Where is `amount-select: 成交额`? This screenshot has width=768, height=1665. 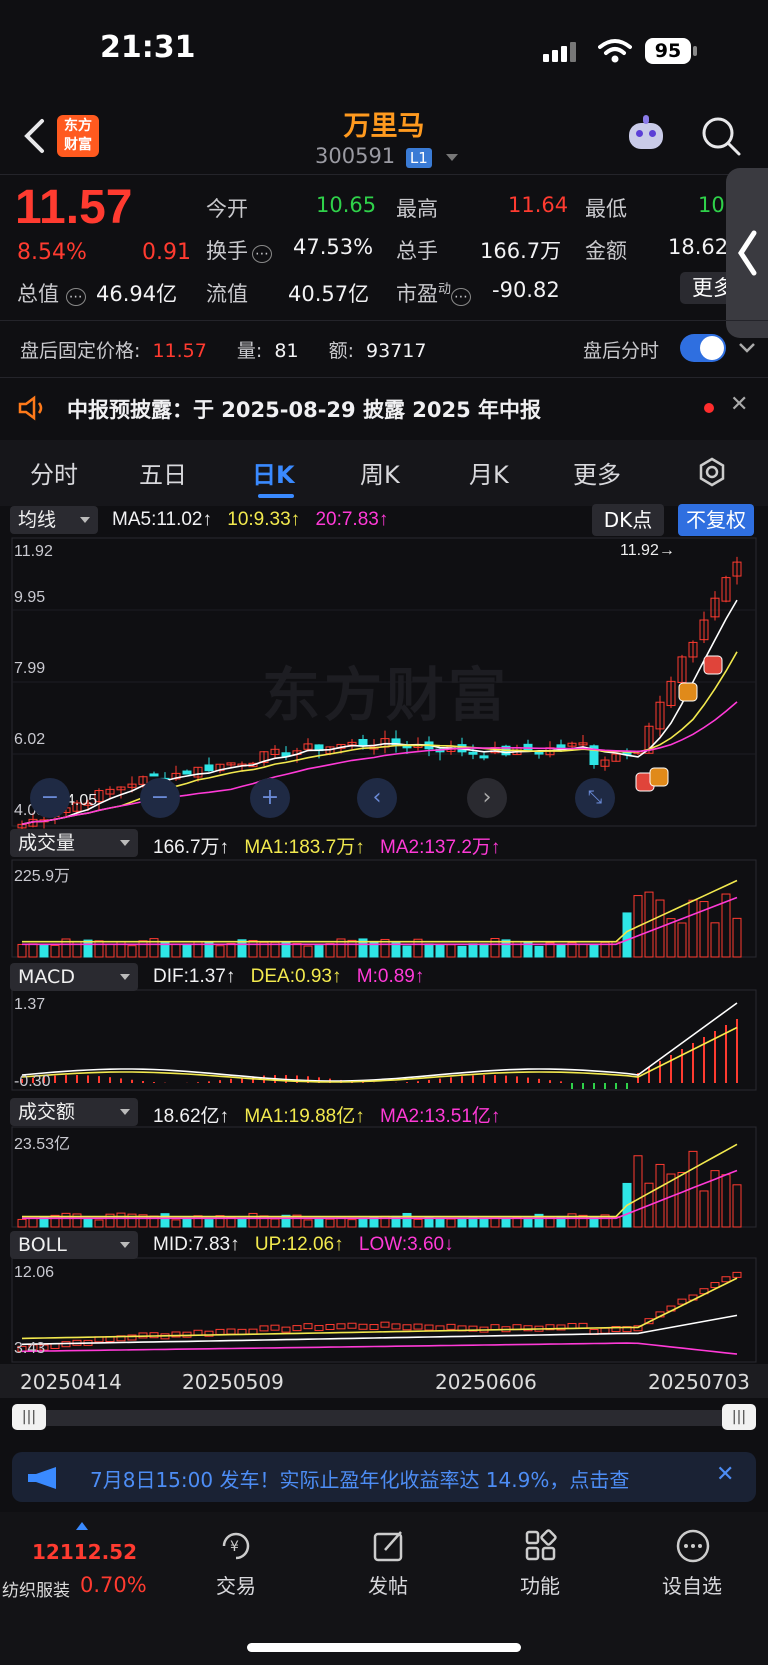 amount-select: 成交额 is located at coordinates (74, 1112).